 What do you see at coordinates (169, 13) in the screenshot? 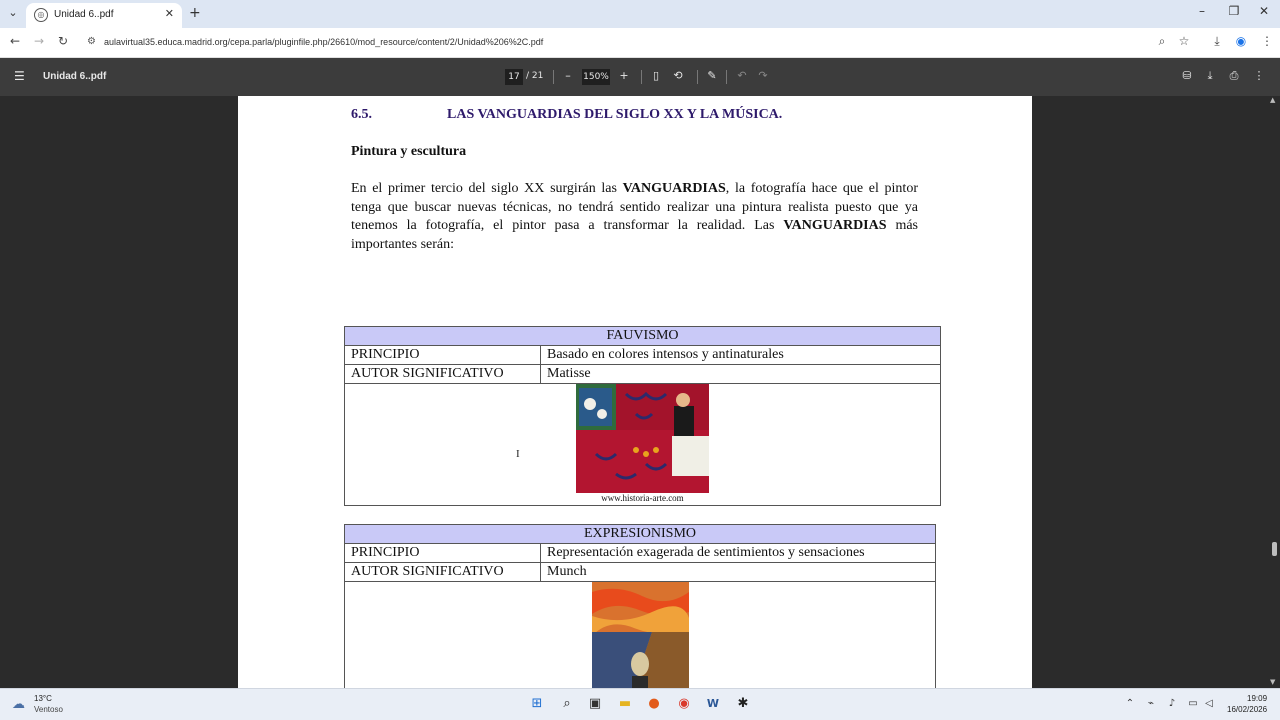
I see `tab-close-icon: ✕` at bounding box center [169, 13].